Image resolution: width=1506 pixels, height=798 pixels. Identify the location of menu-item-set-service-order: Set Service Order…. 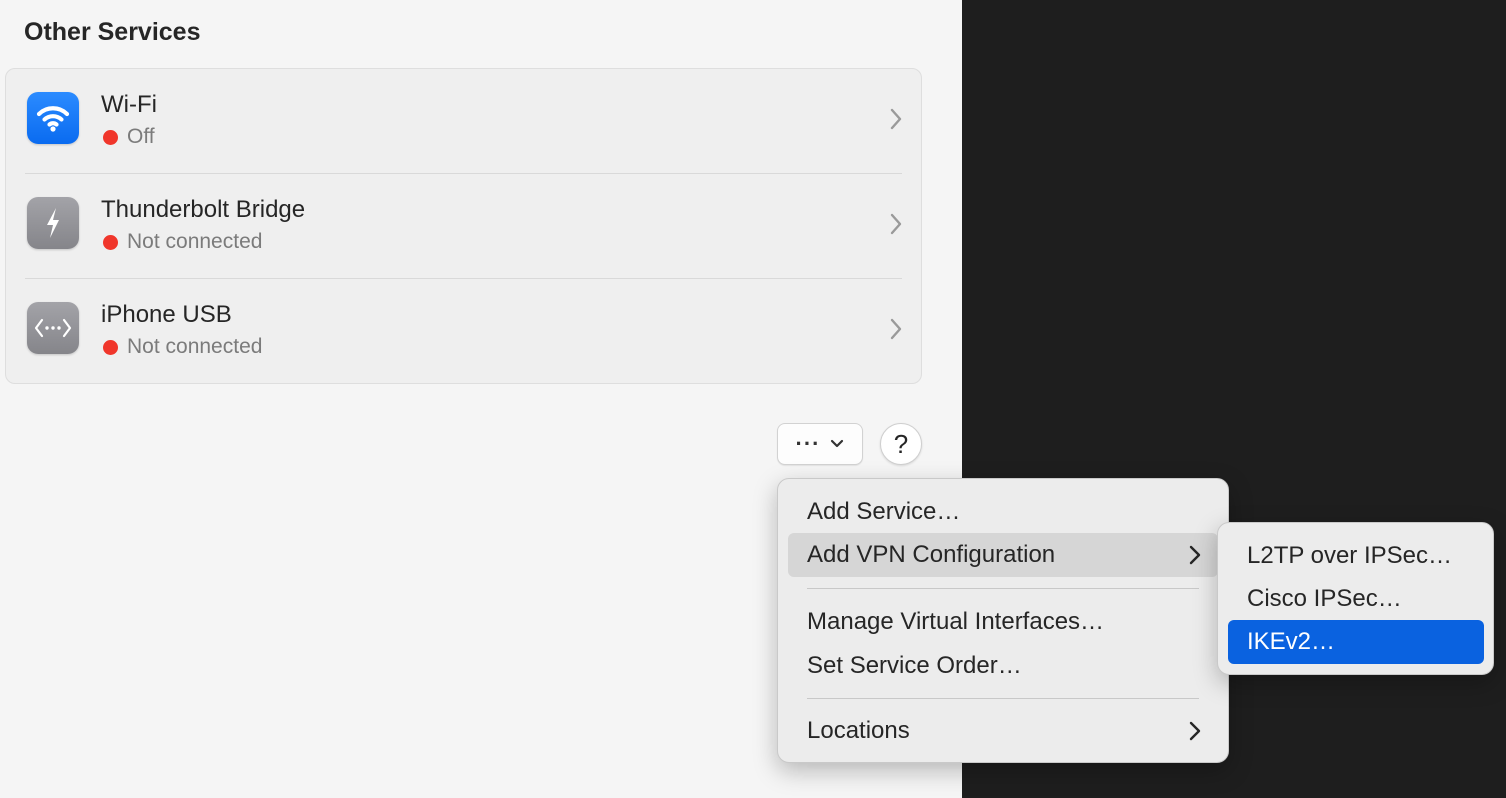
(1003, 666).